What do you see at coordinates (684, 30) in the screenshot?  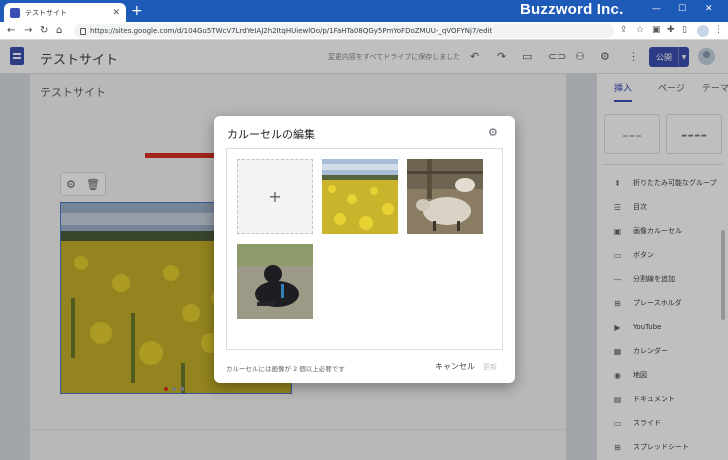 I see `sidepanel-icon: ▯` at bounding box center [684, 30].